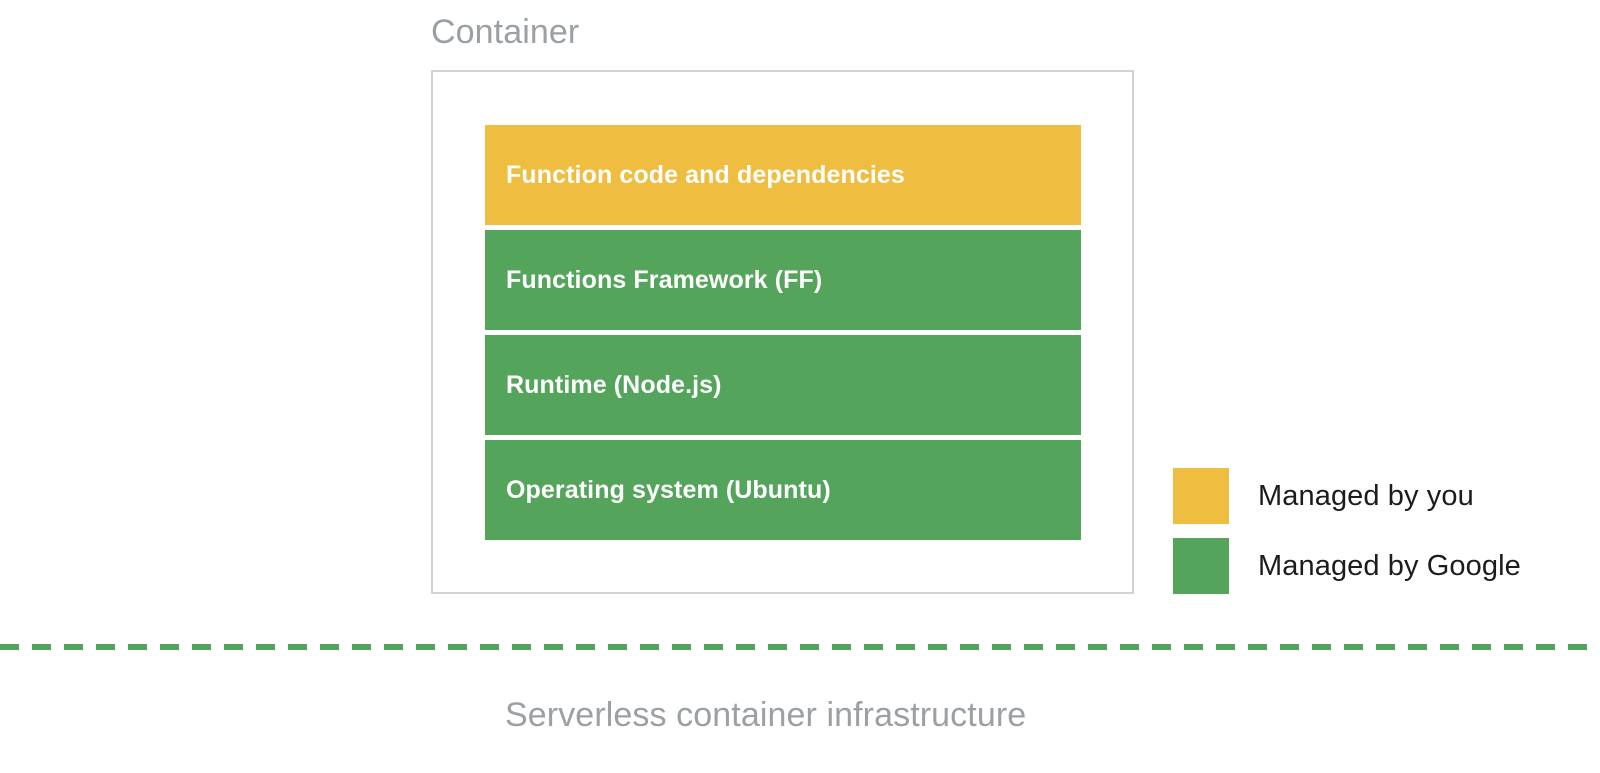 The image size is (1600, 773). I want to click on dashed-divider-line, so click(800, 647).